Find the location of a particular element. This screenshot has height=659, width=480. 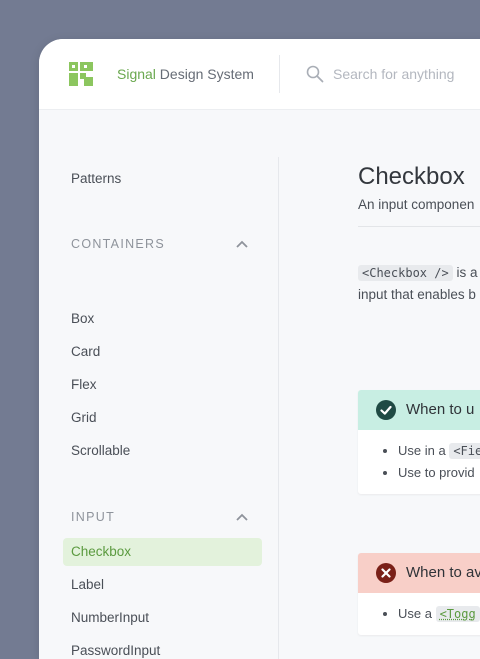

sidebar-item-checkbox: Checkbox is located at coordinates (162, 552).